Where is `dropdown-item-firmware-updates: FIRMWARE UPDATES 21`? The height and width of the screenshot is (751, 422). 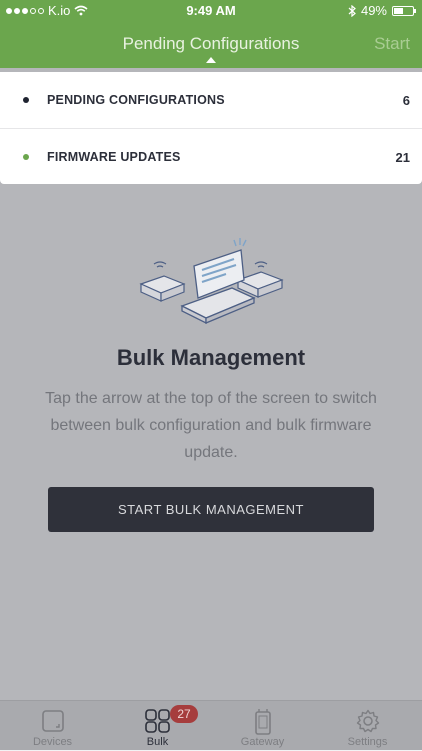
dropdown-item-firmware-updates: FIRMWARE UPDATES 21 is located at coordinates (211, 156).